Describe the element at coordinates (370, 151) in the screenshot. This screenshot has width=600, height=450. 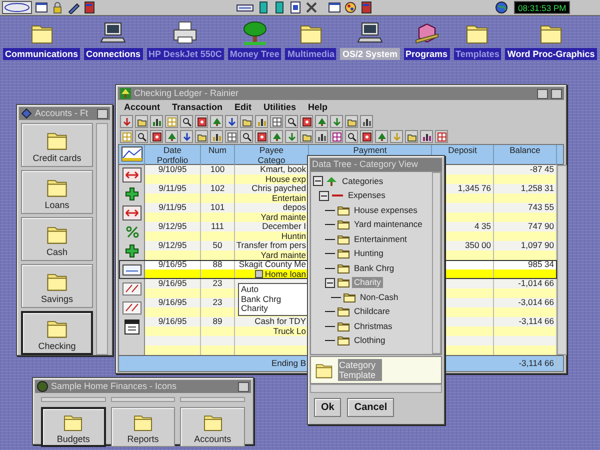
I see `column-header: Payment` at that location.